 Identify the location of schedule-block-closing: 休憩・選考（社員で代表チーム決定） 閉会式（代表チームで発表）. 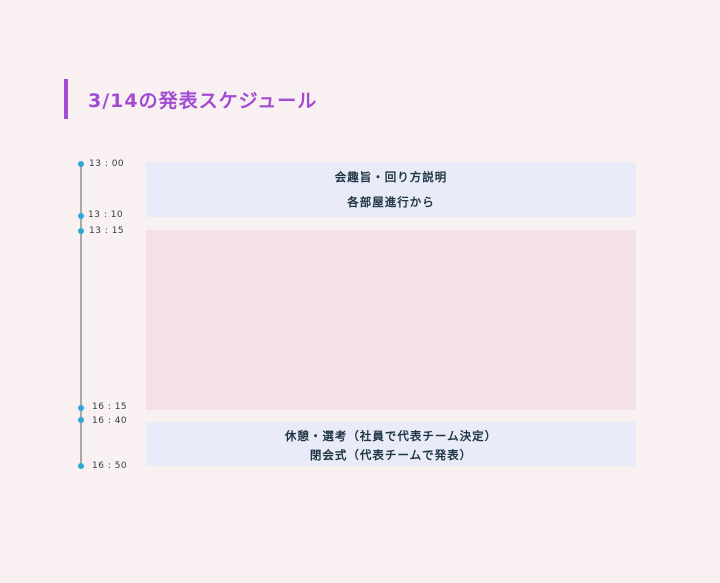
(391, 444).